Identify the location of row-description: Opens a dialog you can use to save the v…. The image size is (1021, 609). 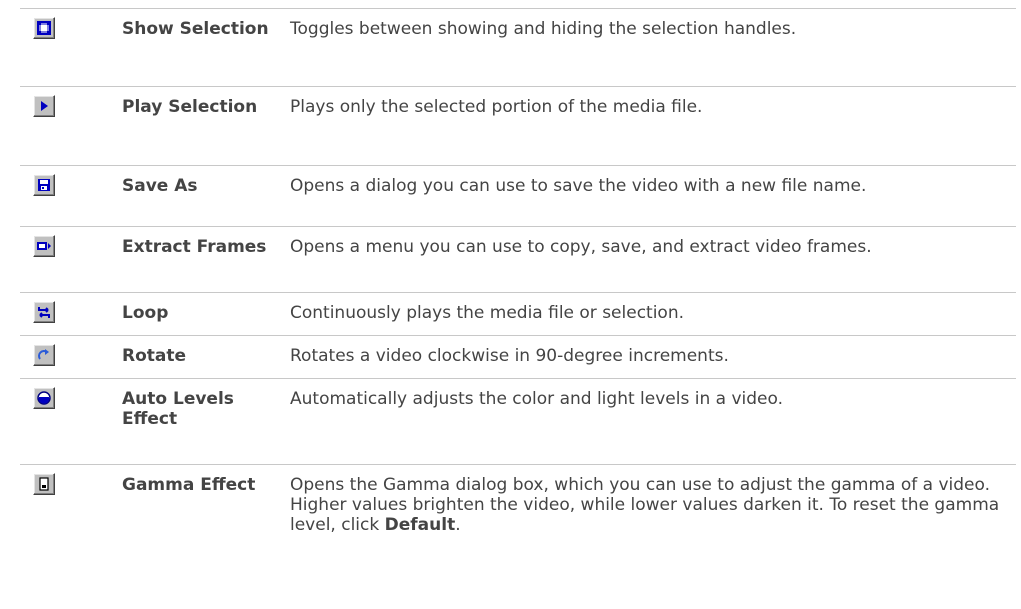
(578, 186).